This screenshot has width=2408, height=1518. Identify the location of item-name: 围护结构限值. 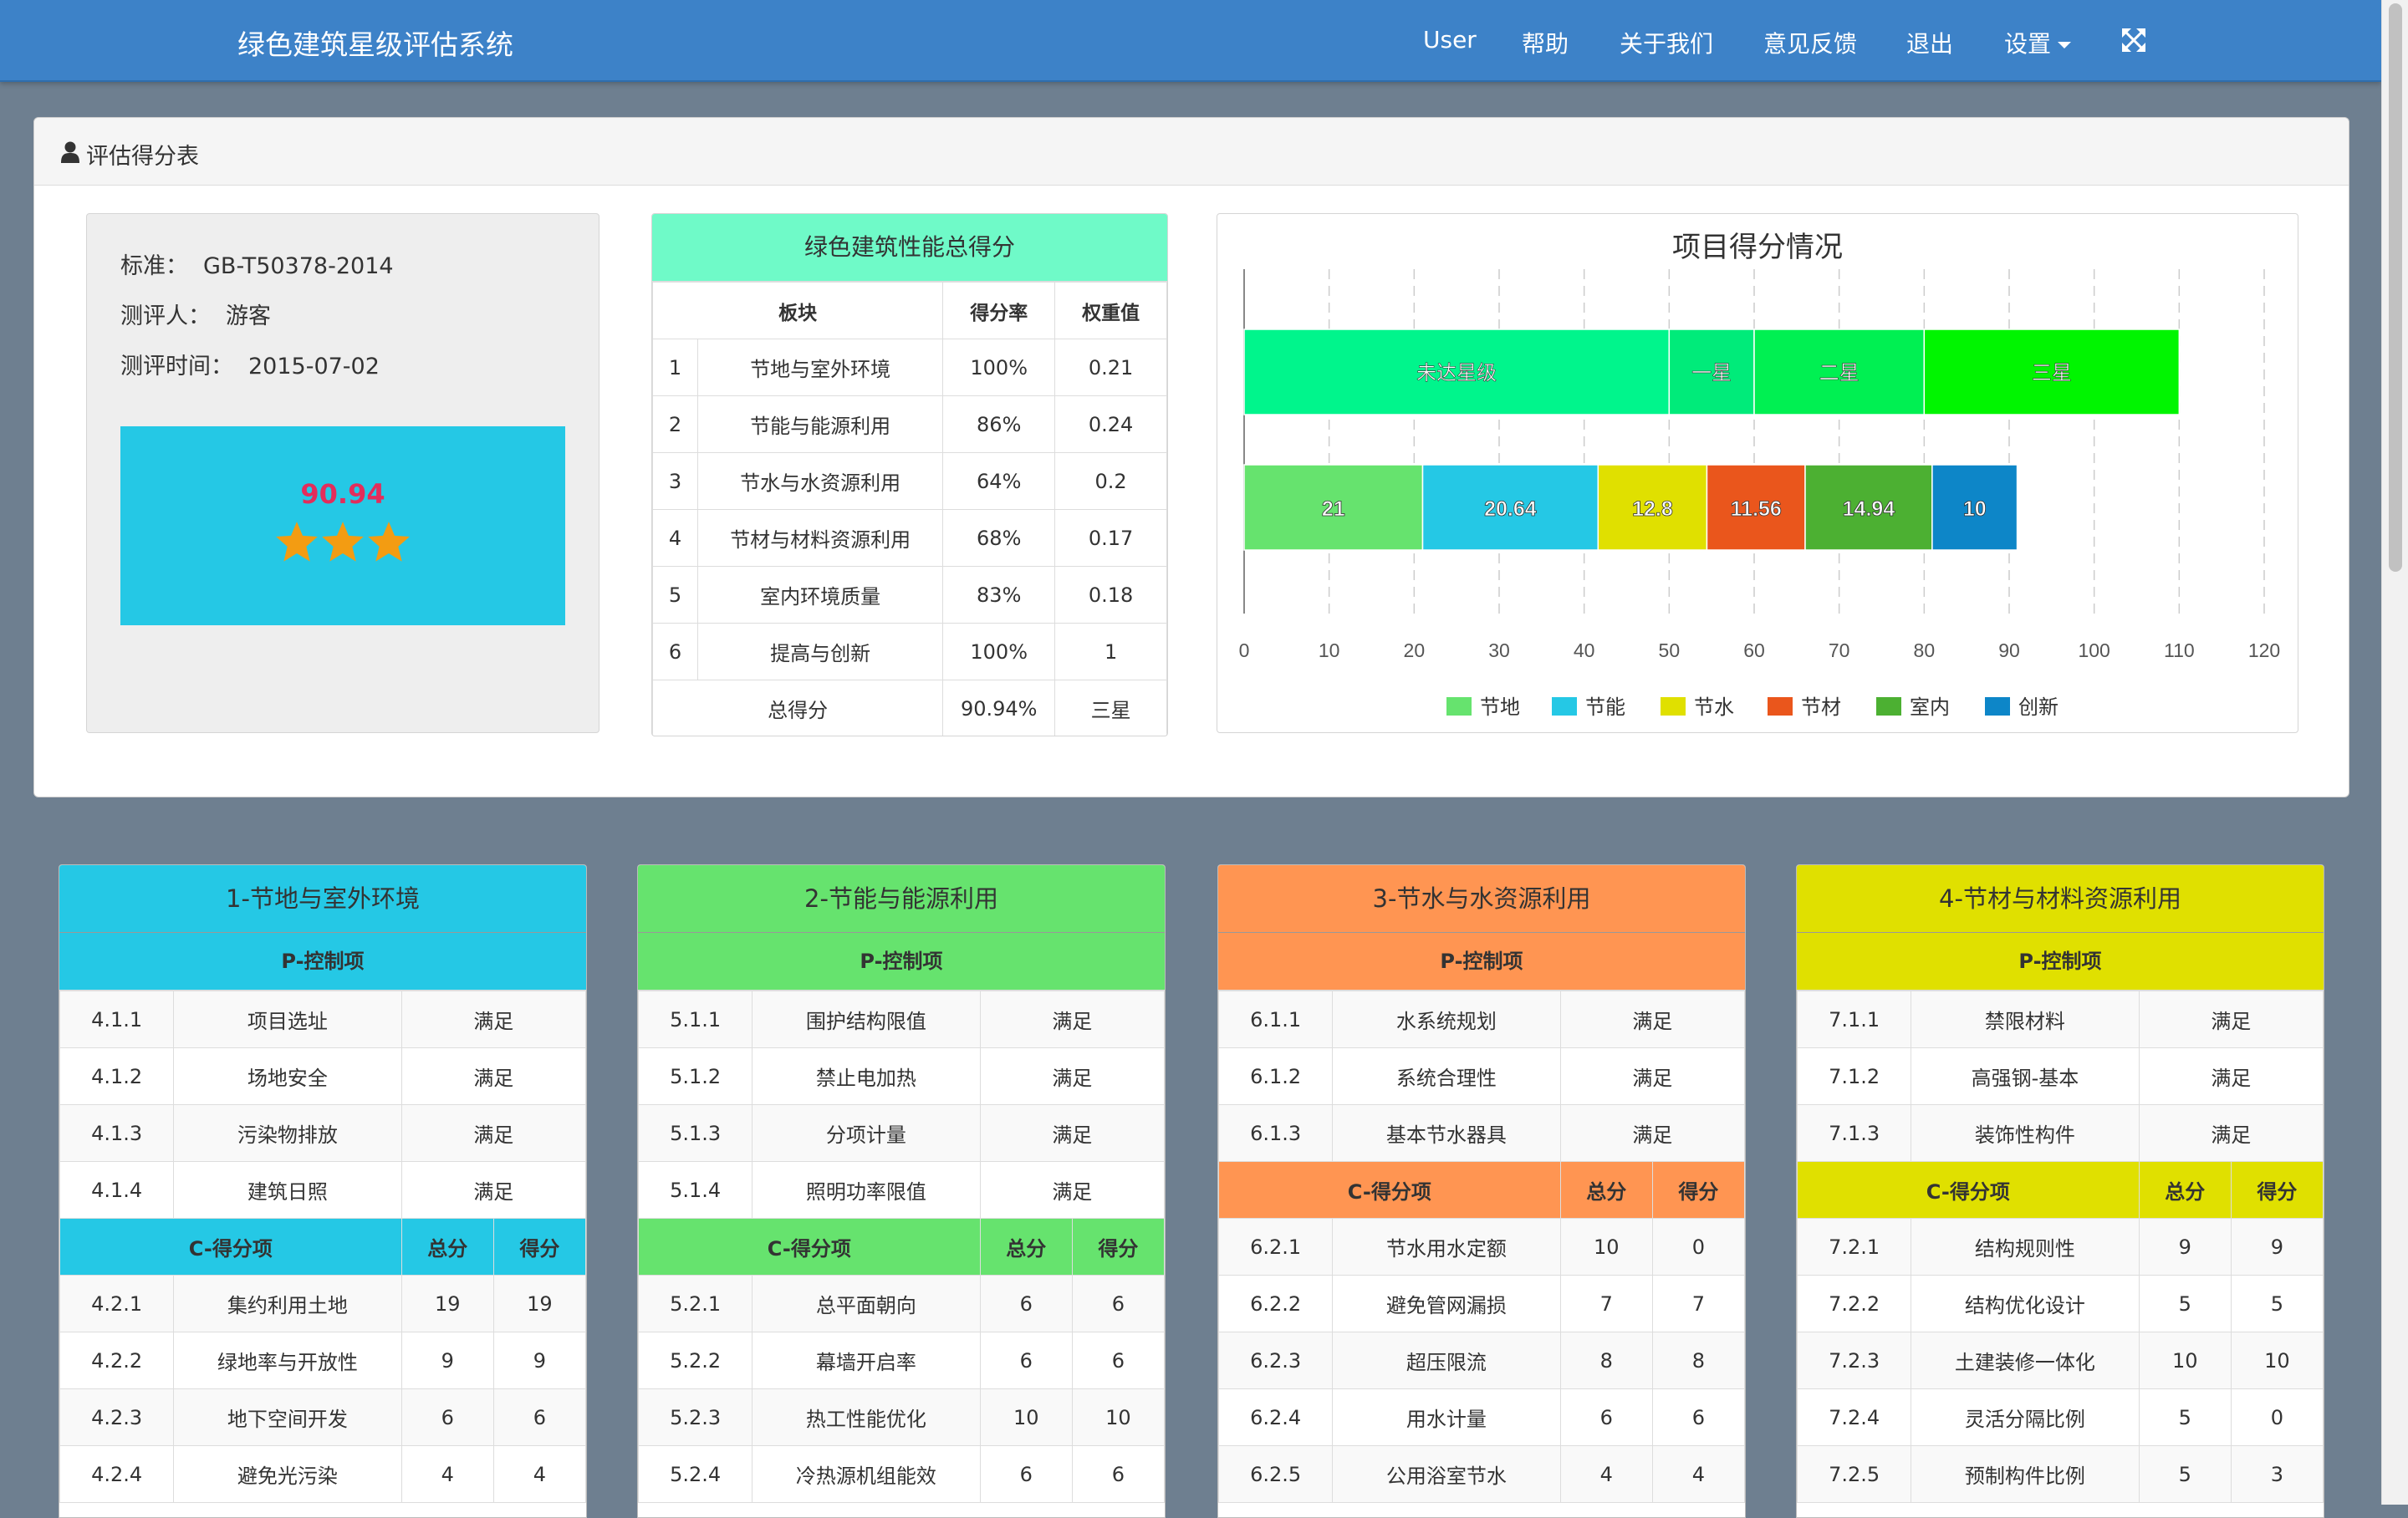
(867, 1019).